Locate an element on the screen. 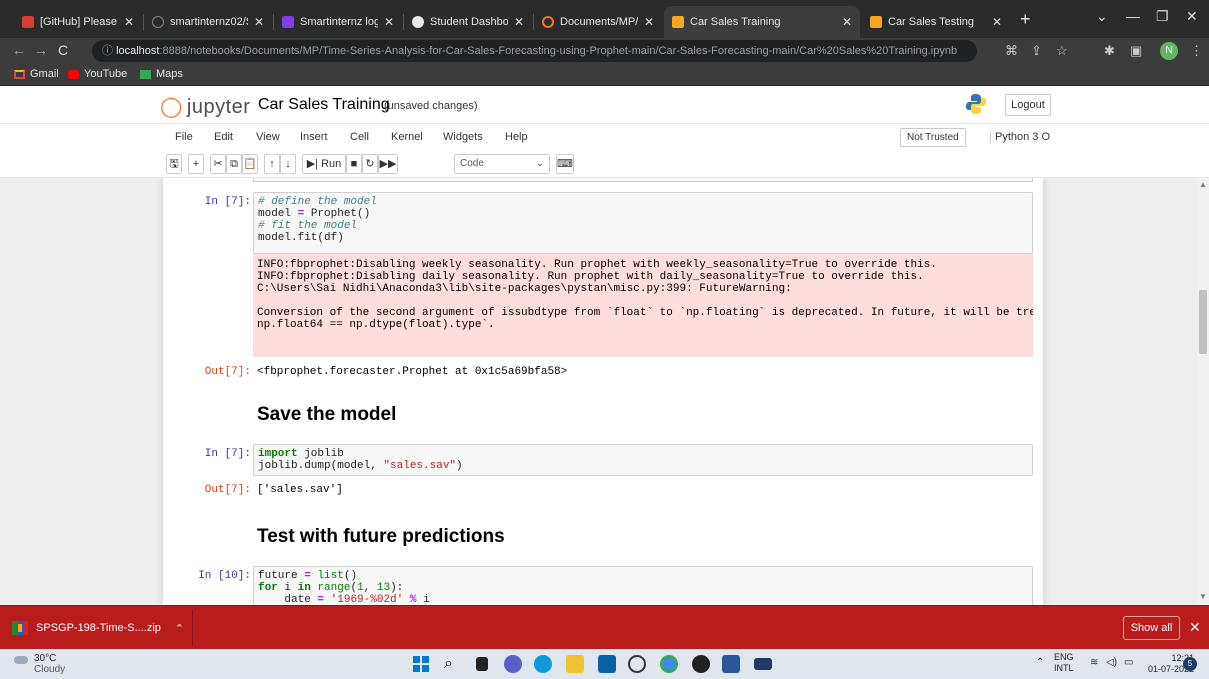  close-shelf-icon: ✕ is located at coordinates (1195, 627).